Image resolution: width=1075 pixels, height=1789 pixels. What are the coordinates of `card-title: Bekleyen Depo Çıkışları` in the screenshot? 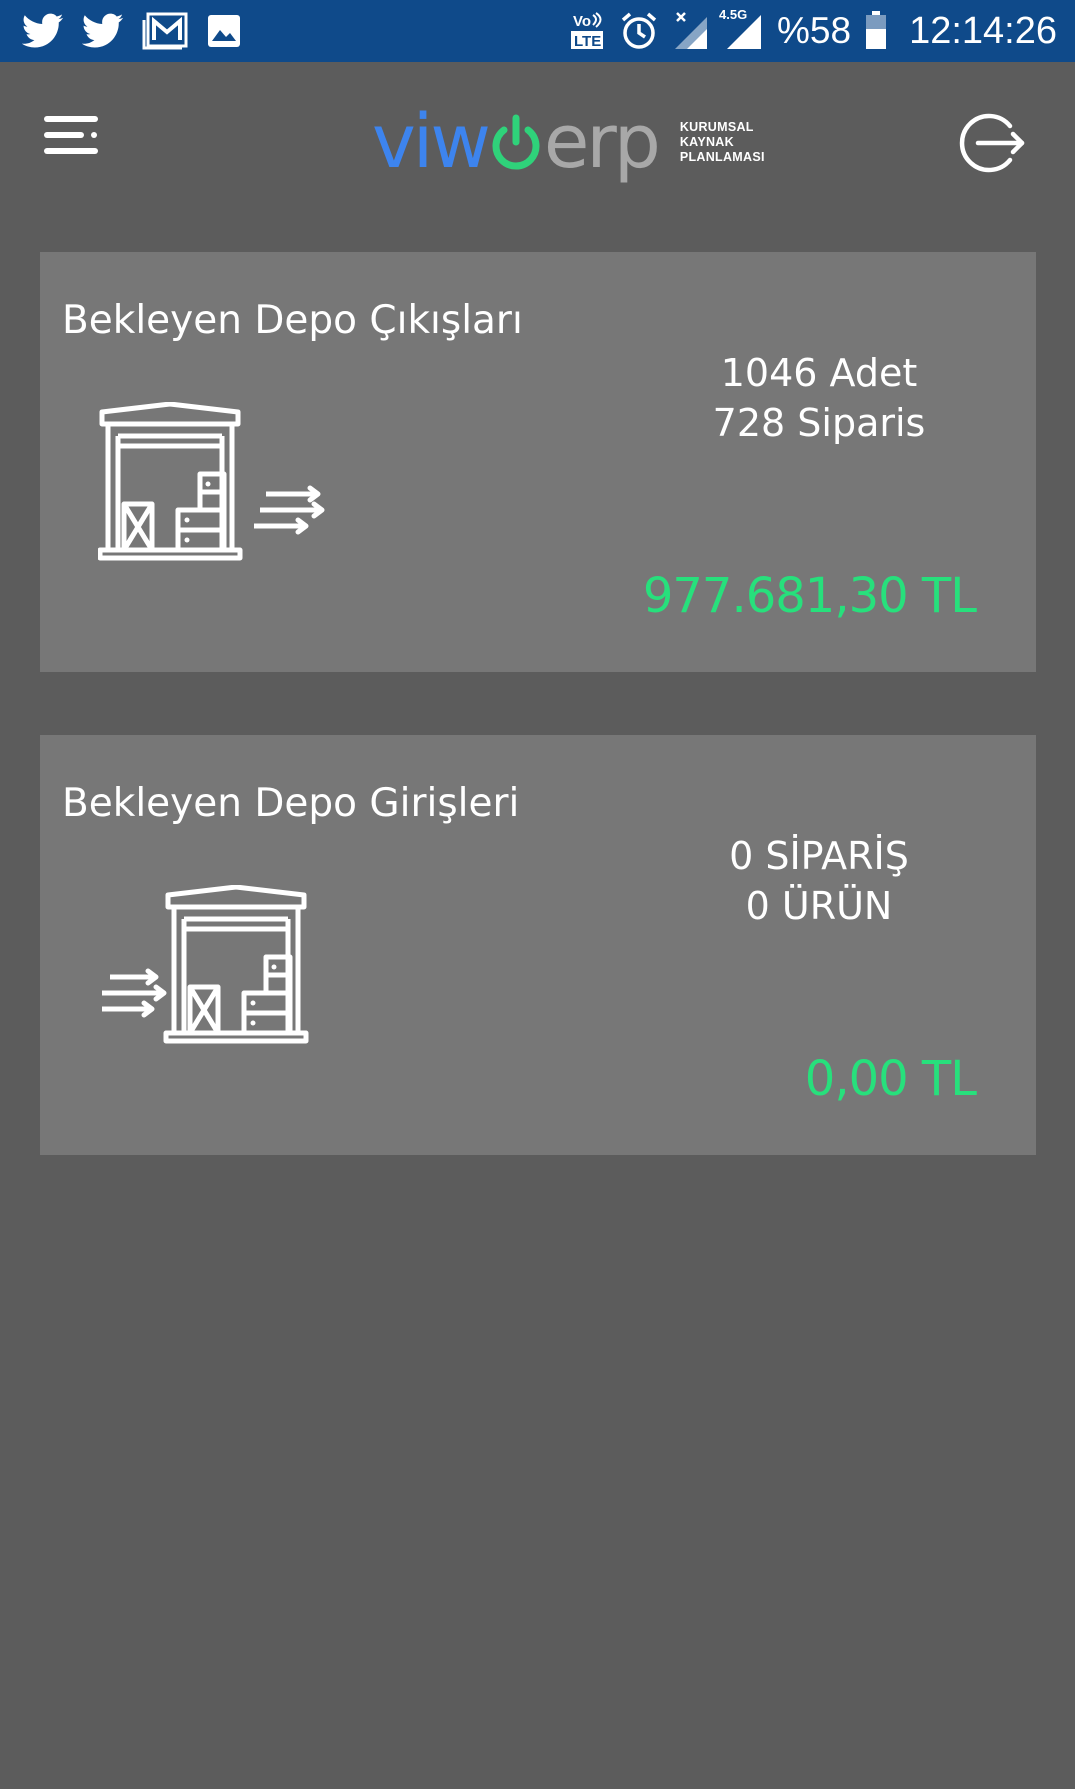 It's located at (292, 320).